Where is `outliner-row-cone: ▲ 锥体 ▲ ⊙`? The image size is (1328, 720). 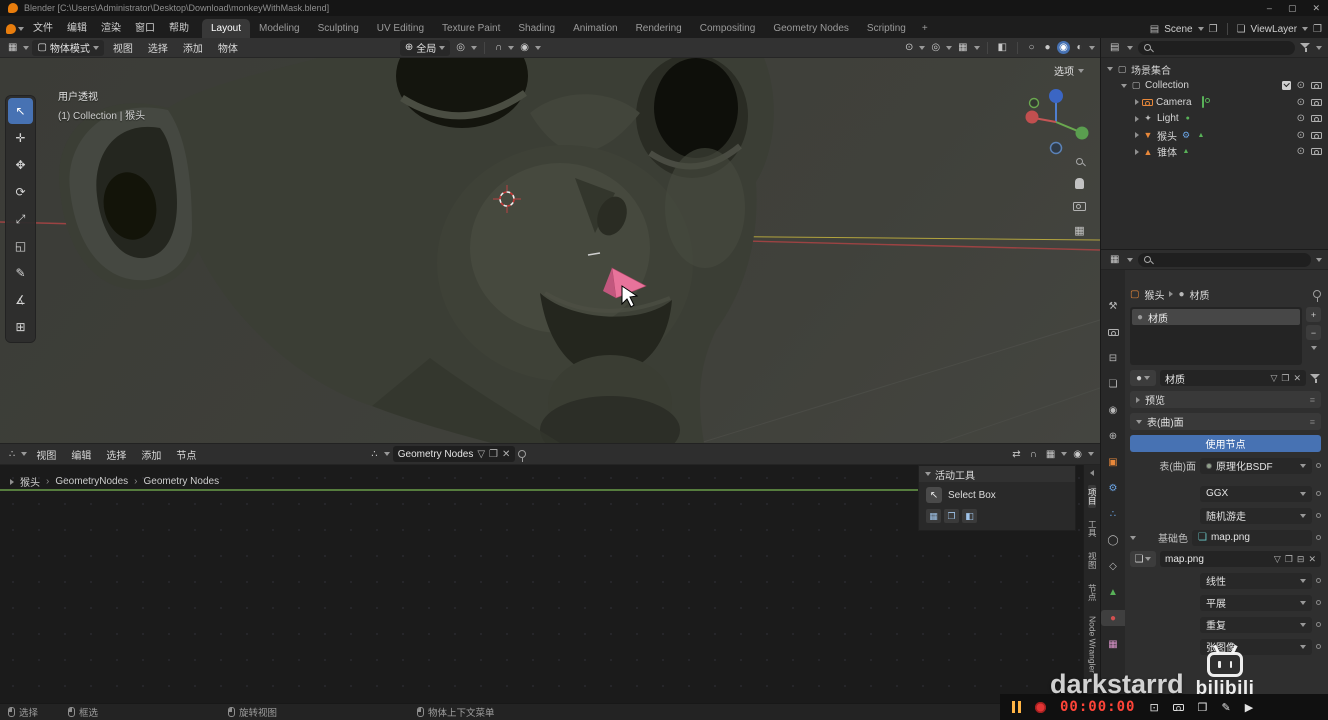 outliner-row-cone: ▲ 锥体 ▲ ⊙ is located at coordinates (1214, 152).